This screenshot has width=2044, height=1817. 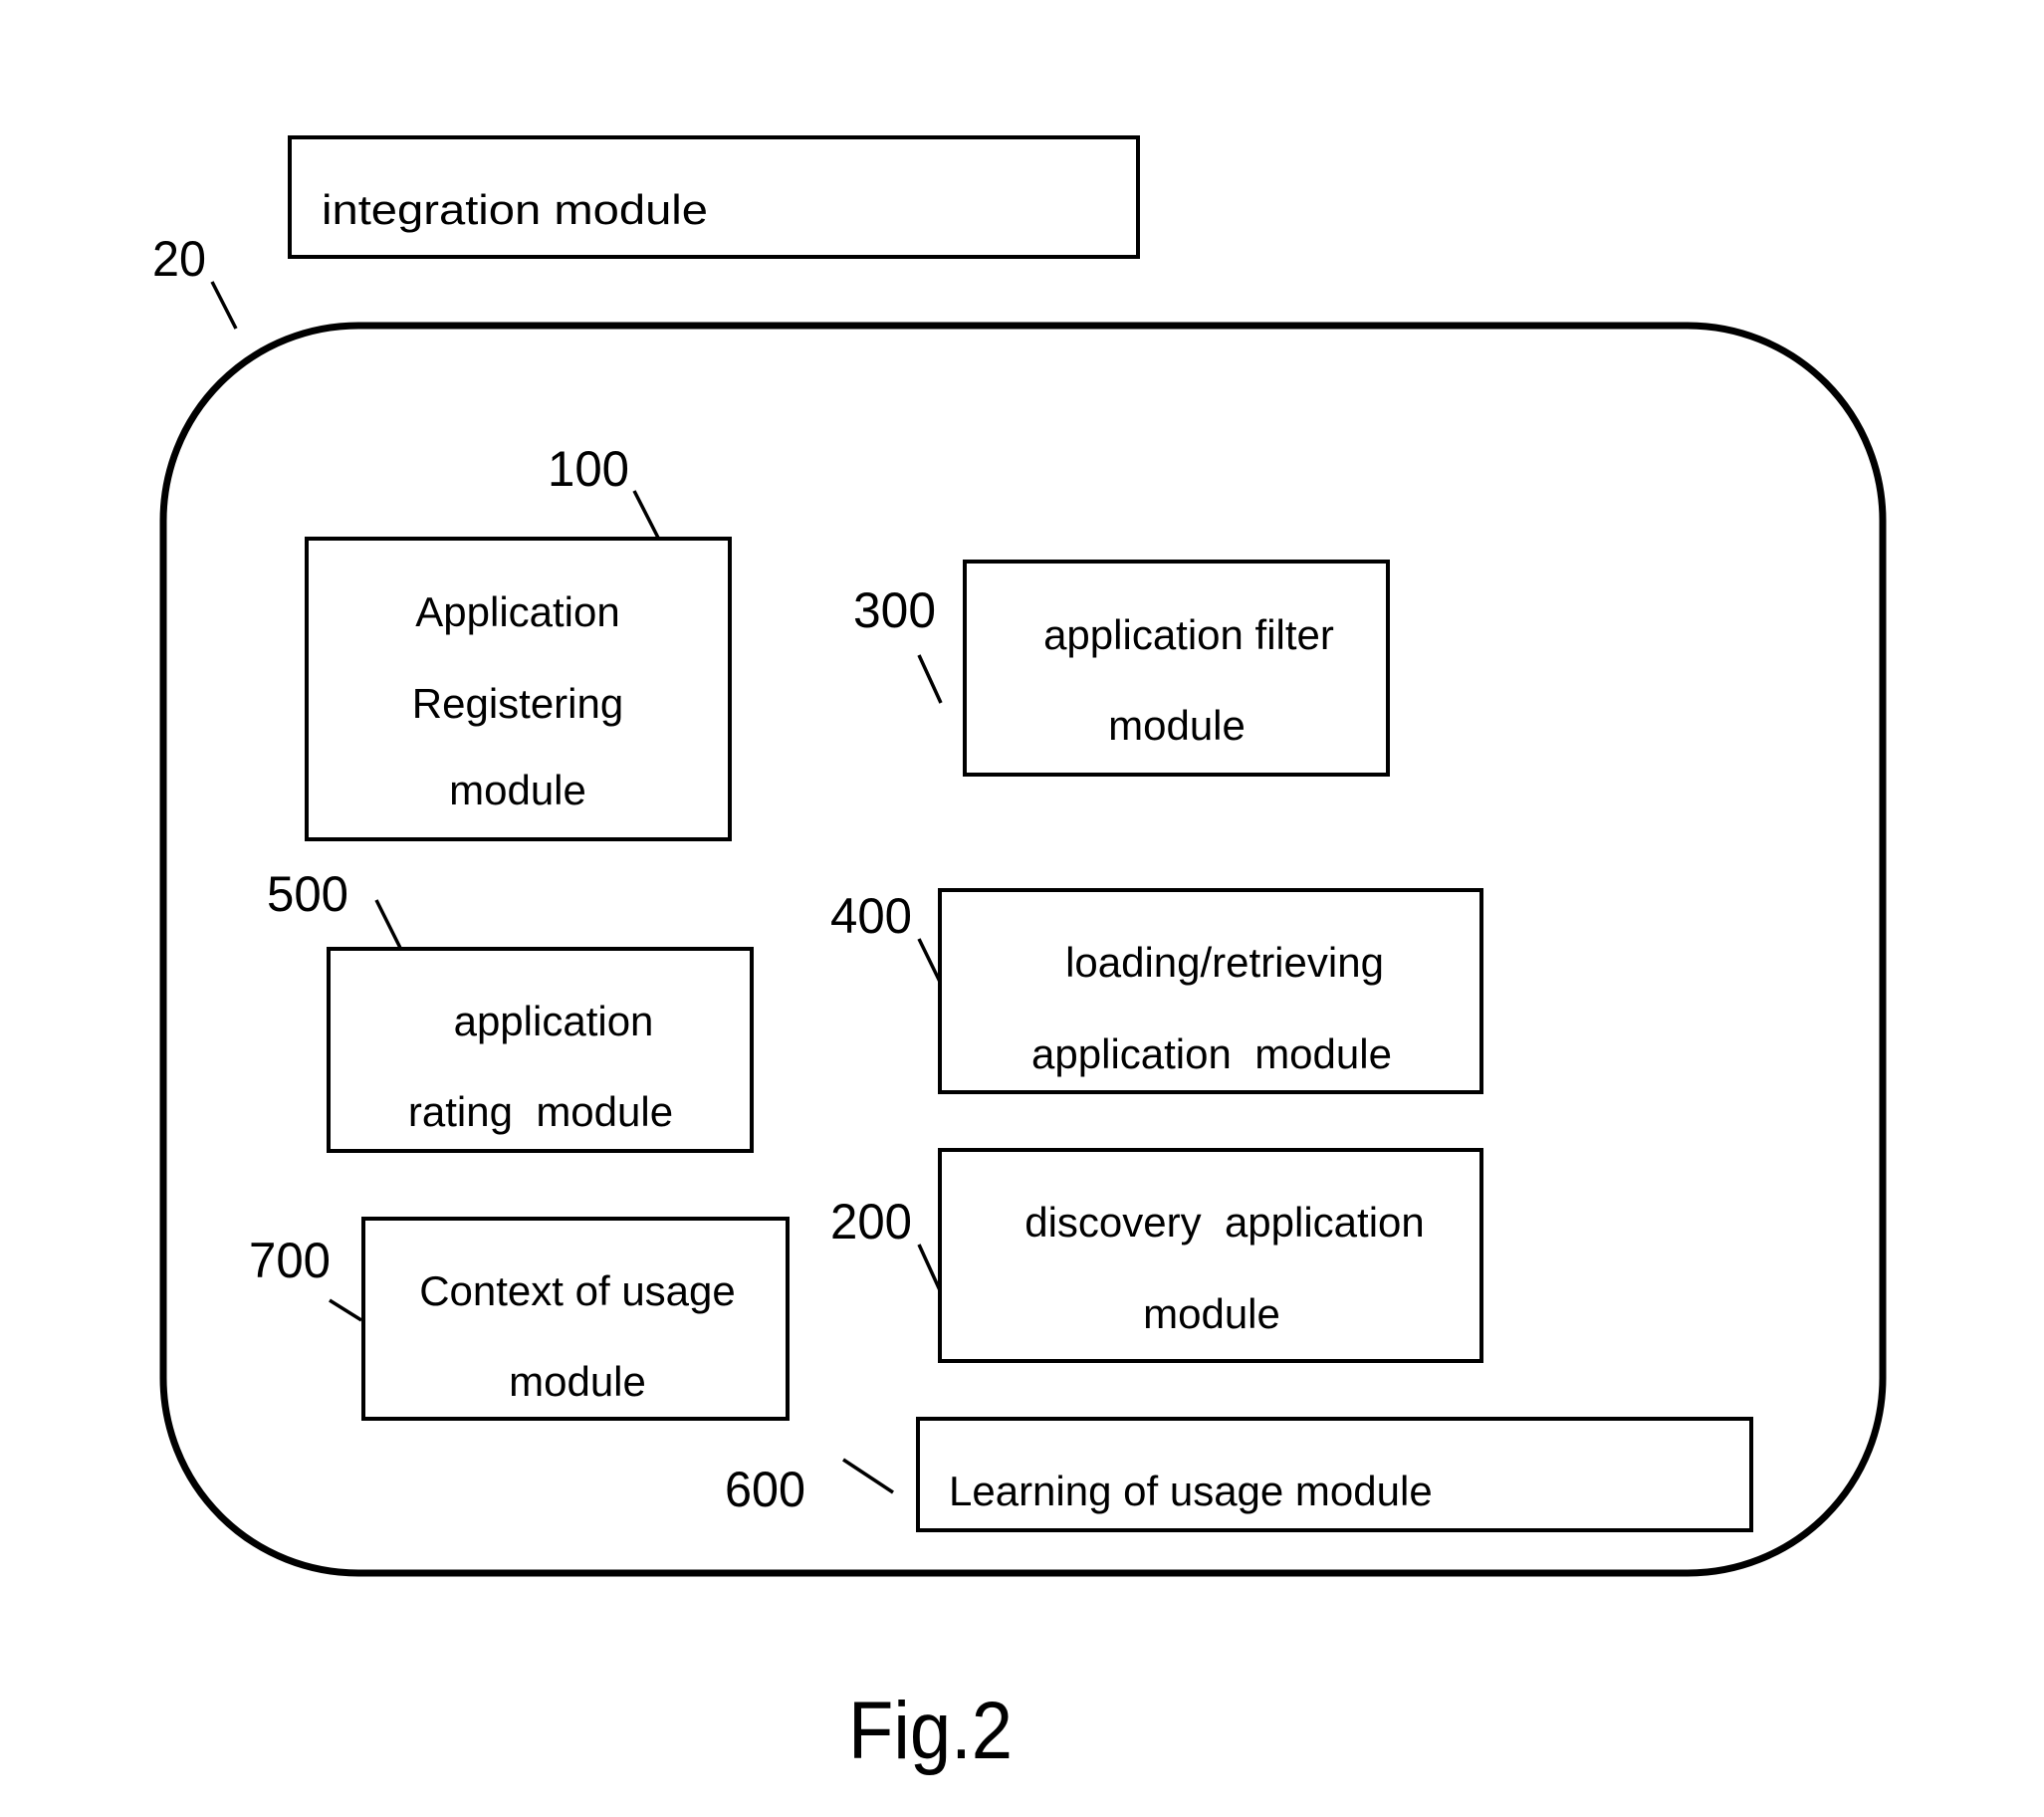 I want to click on module-300: 300 application filter module, so click(x=1122, y=669).